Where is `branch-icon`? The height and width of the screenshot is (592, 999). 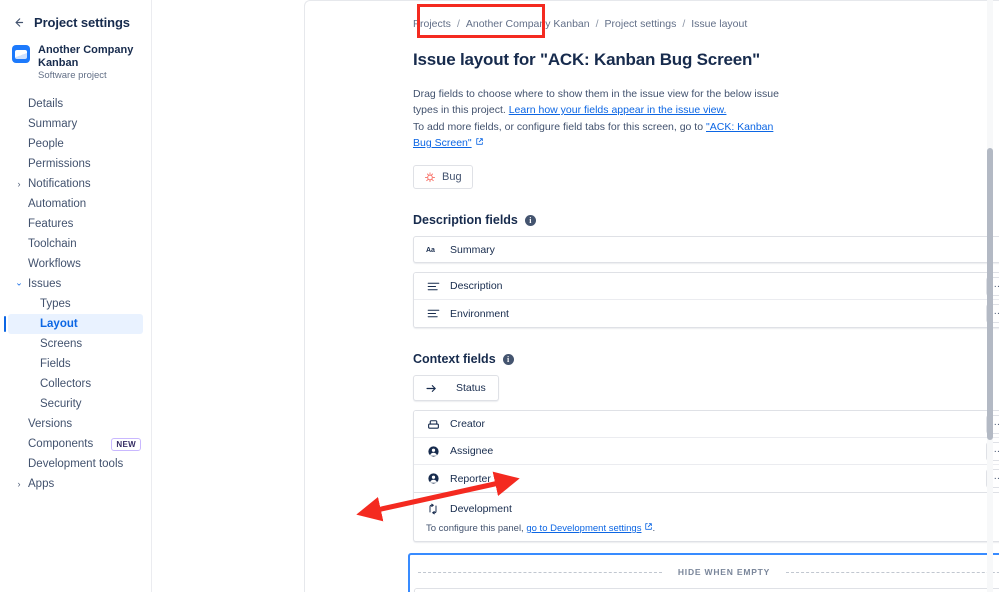
branch-icon is located at coordinates (433, 509).